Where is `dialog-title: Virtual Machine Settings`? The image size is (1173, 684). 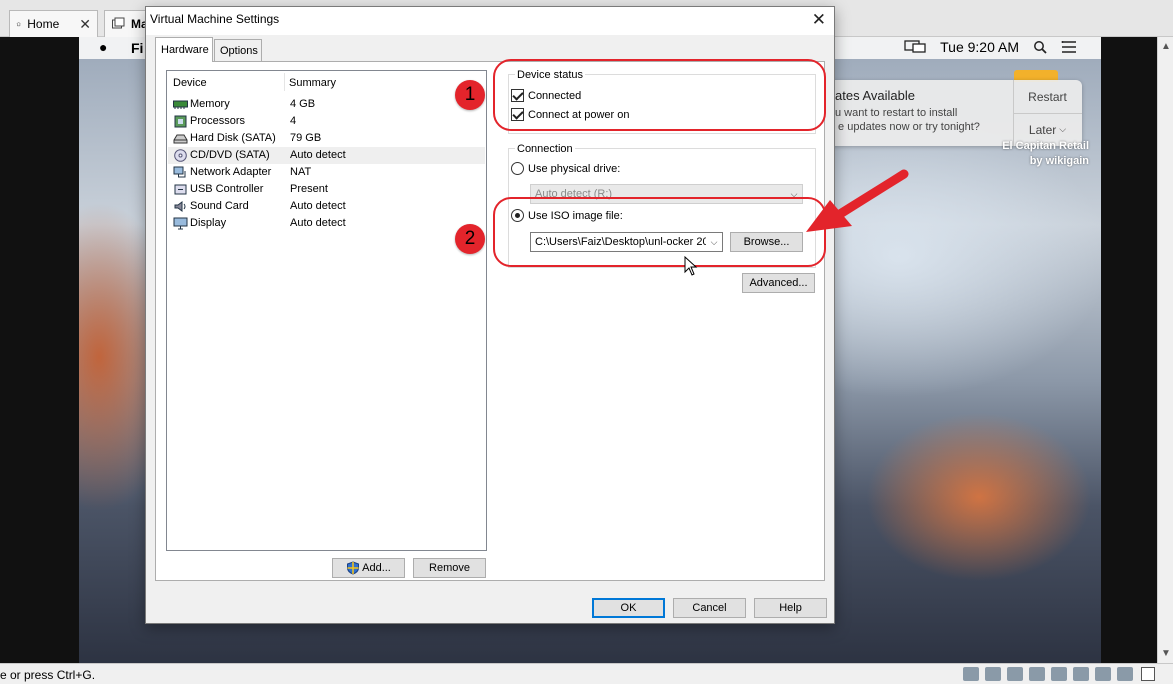 dialog-title: Virtual Machine Settings is located at coordinates (215, 19).